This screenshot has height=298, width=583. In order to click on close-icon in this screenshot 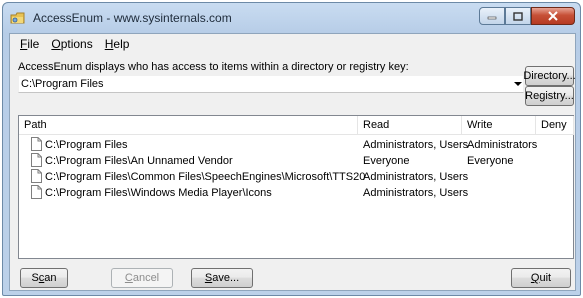, I will do `click(553, 16)`.